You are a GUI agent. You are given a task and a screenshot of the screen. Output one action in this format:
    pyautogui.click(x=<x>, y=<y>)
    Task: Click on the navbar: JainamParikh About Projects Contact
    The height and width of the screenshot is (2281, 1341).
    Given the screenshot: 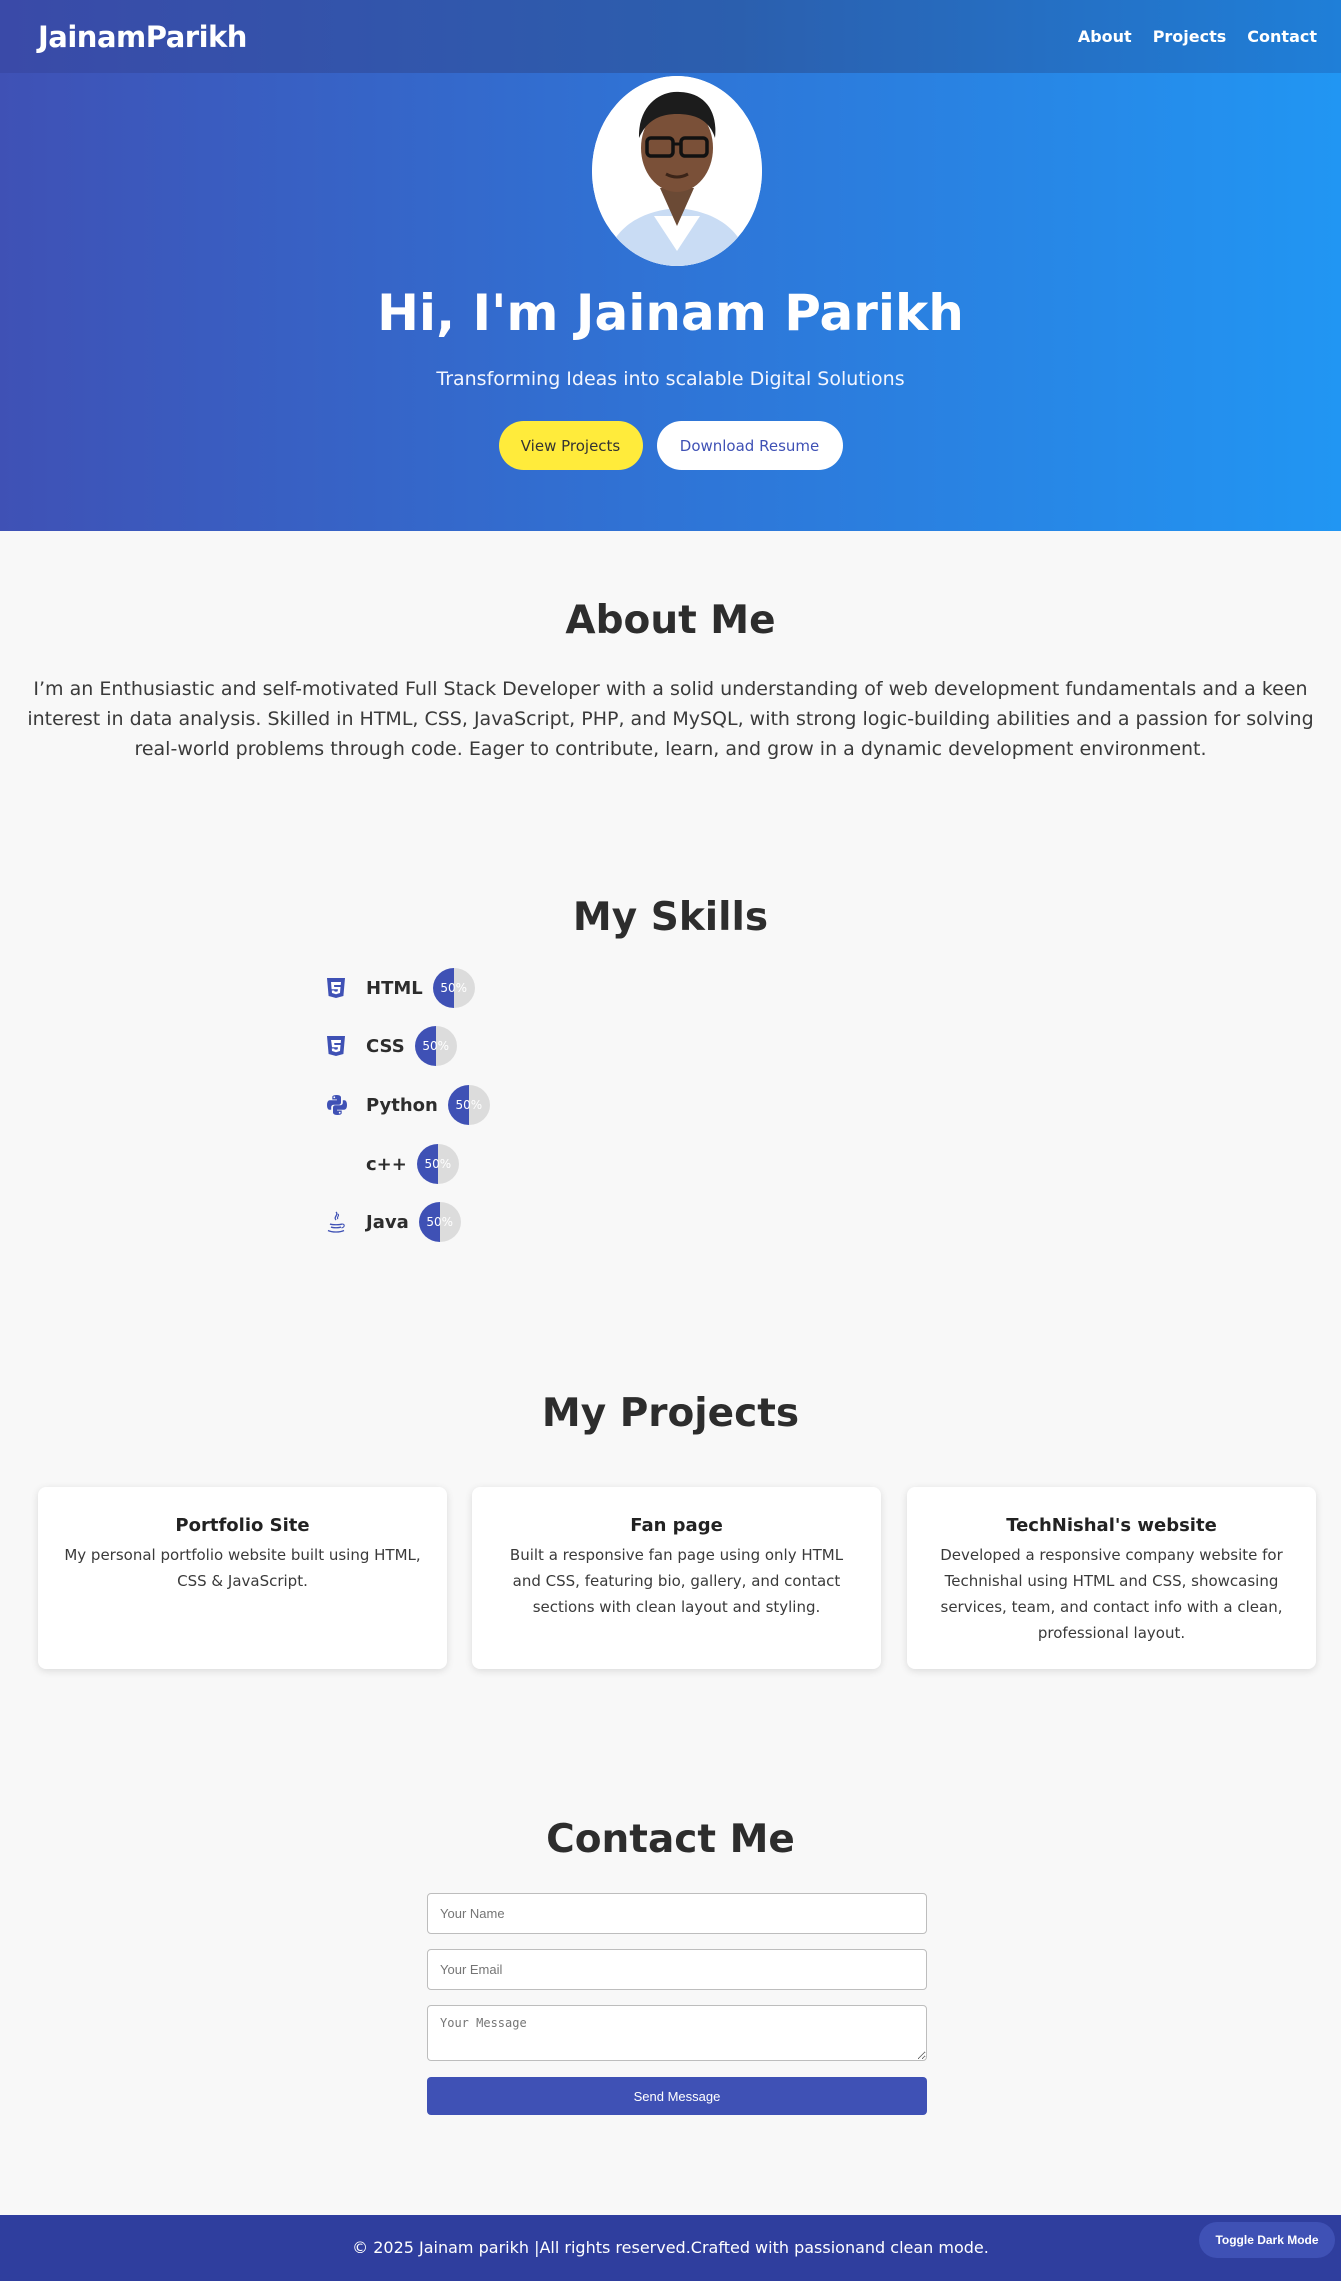 What is the action you would take?
    pyautogui.click(x=670, y=36)
    